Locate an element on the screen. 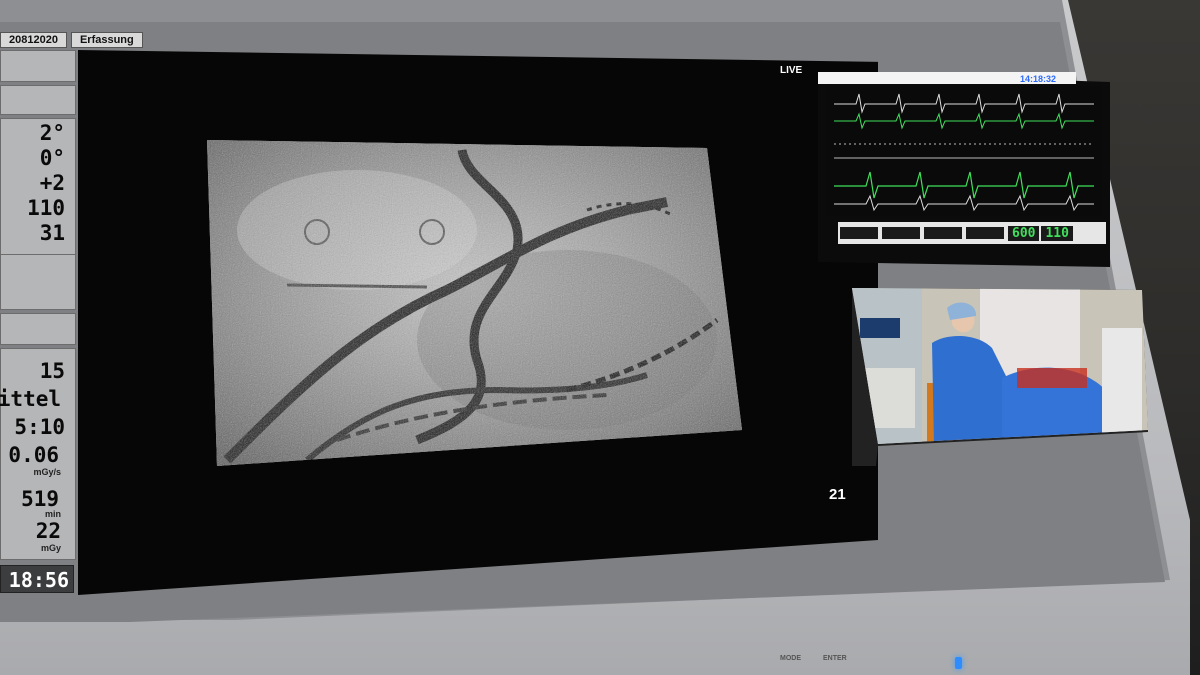 This screenshot has width=1200, height=675. ecg-traces is located at coordinates (964, 151).